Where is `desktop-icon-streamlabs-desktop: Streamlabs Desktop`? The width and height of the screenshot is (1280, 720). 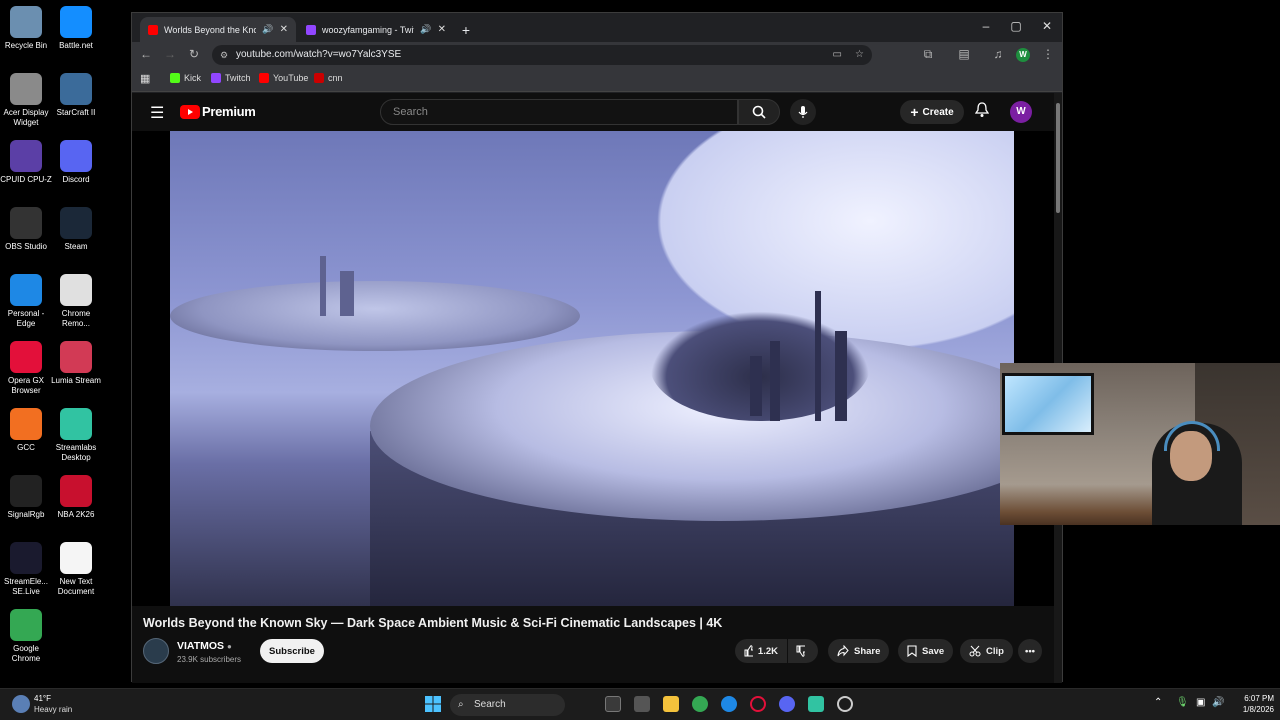
desktop-icon-streamlabs-desktop: Streamlabs Desktop is located at coordinates (76, 435).